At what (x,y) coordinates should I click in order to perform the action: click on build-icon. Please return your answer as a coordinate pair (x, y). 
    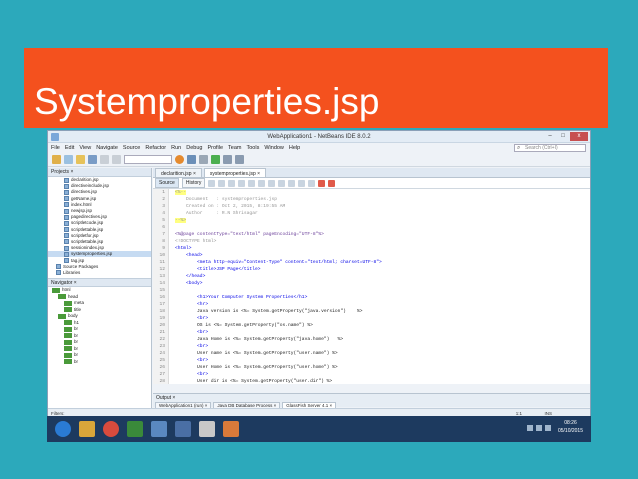
    Looking at the image, I should click on (191, 159).